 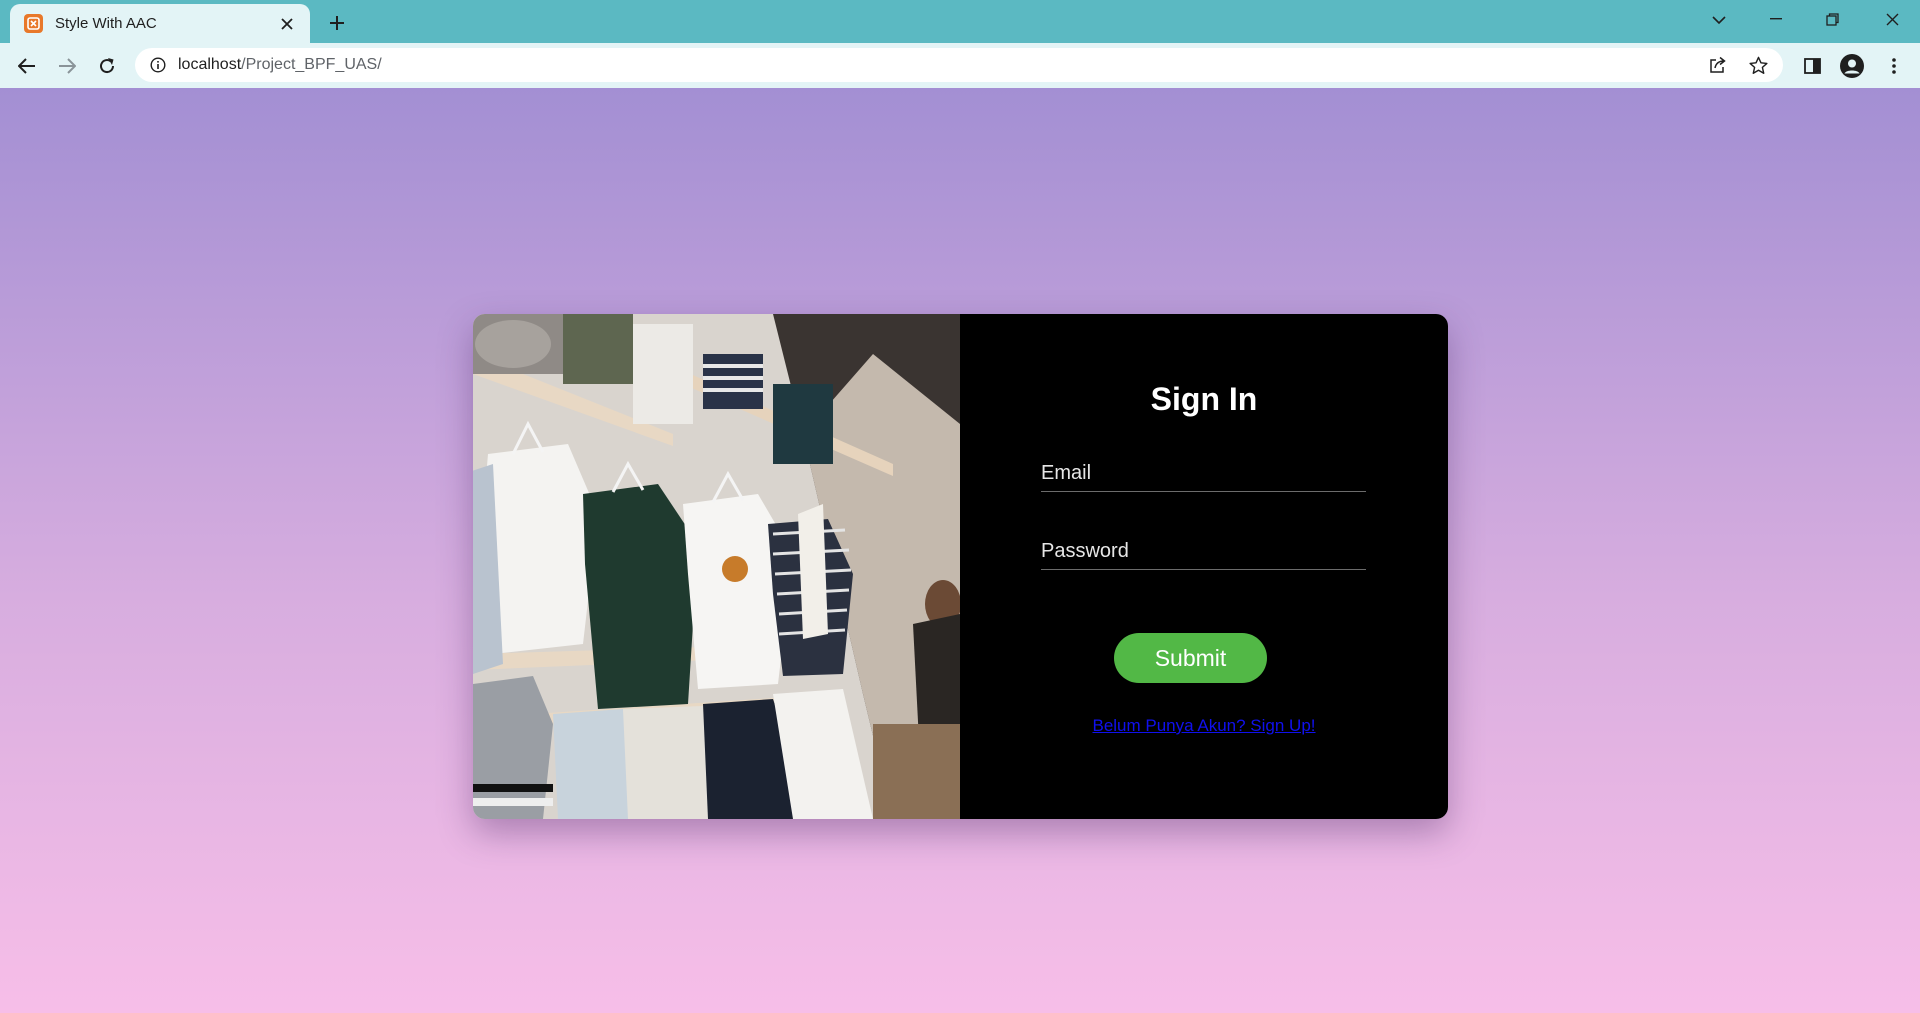 I want to click on side-panel-icon, so click(x=1812, y=66).